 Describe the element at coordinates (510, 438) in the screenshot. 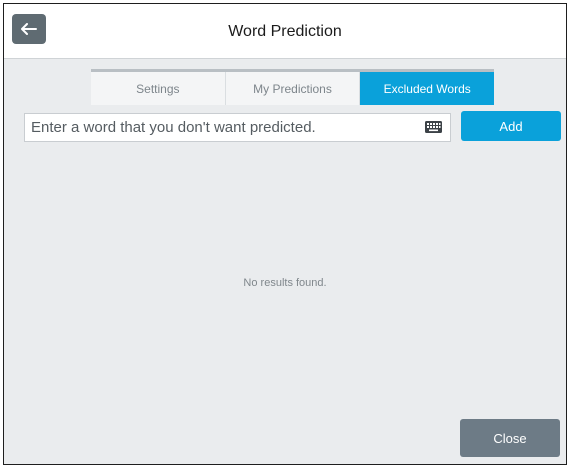

I see `close-button: Close` at that location.